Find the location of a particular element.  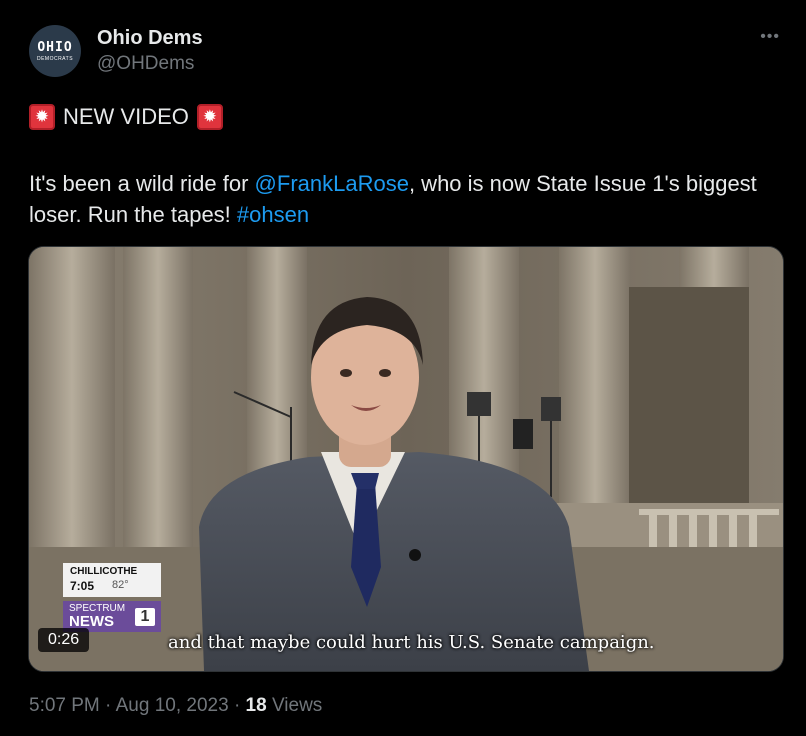

avatar-text: OHIO is located at coordinates (55, 47).